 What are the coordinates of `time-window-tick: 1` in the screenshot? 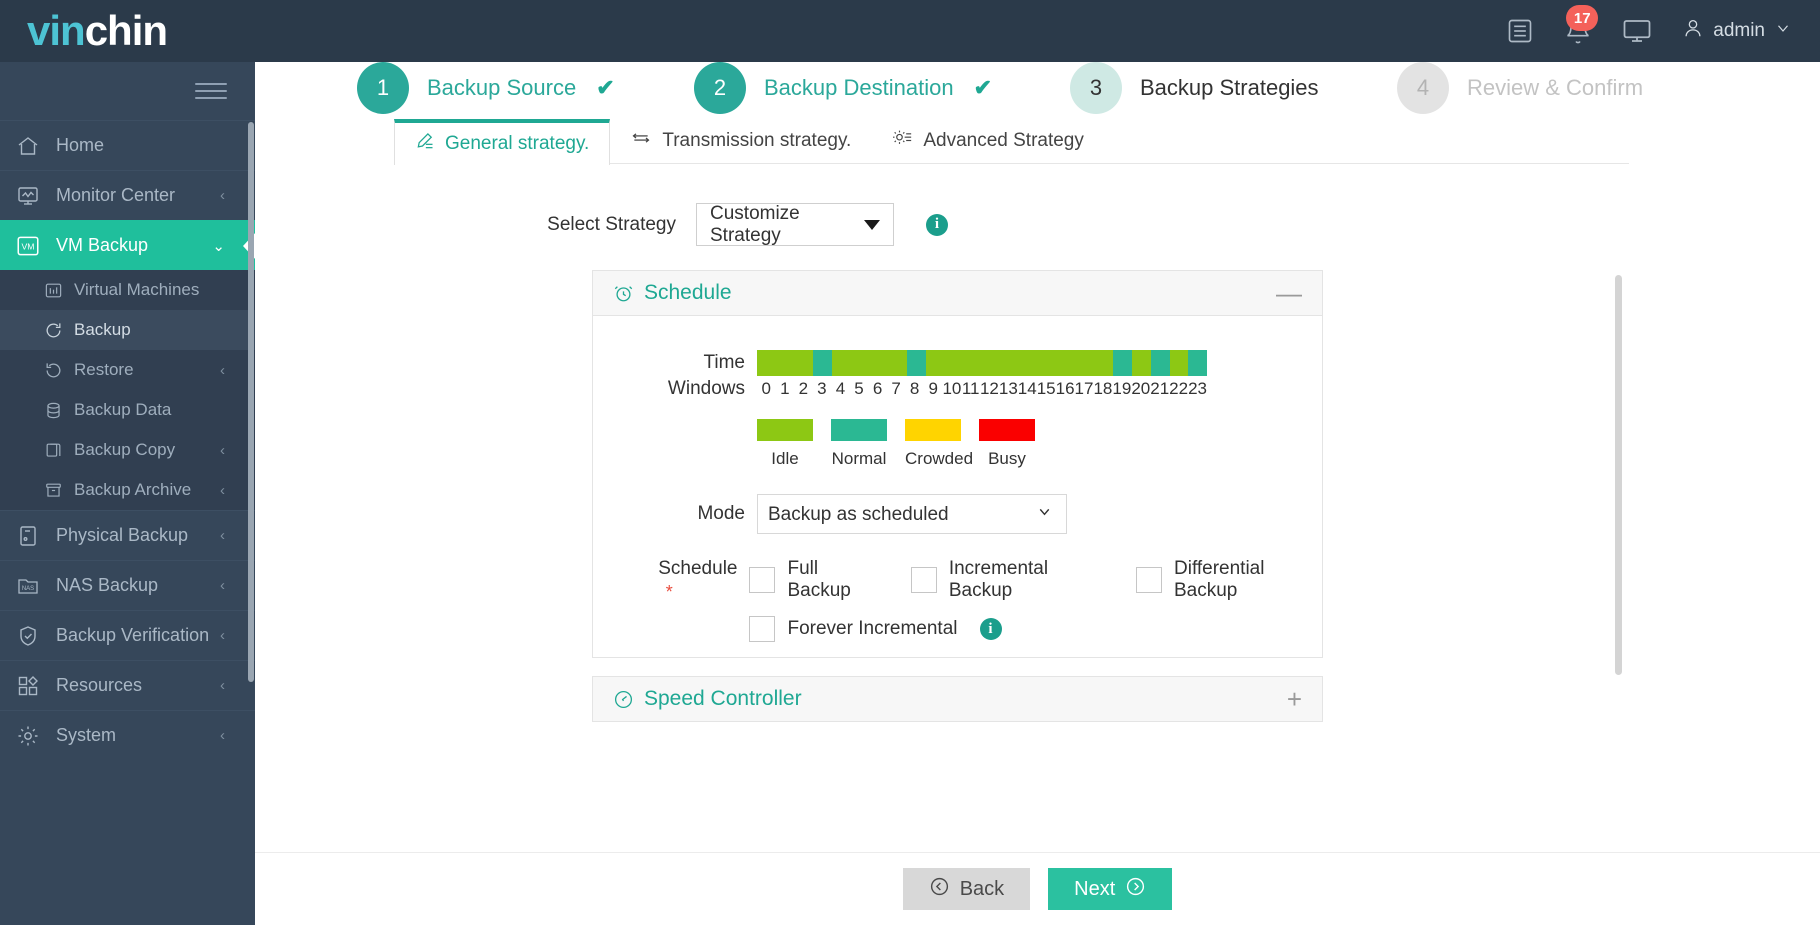 It's located at (785, 388).